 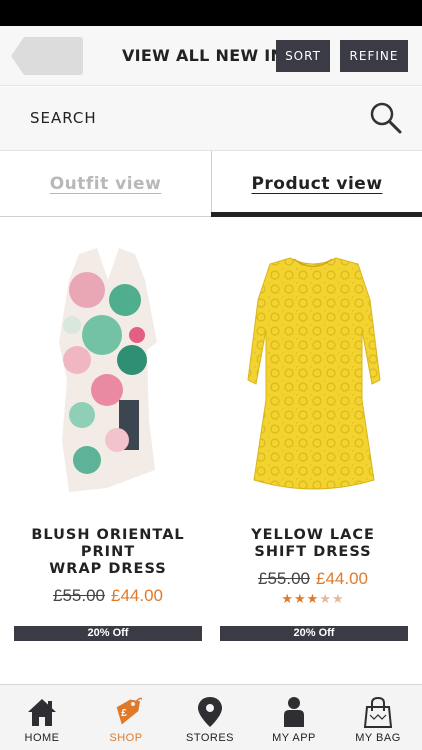 I want to click on tab-stores: STORES, so click(x=210, y=717).